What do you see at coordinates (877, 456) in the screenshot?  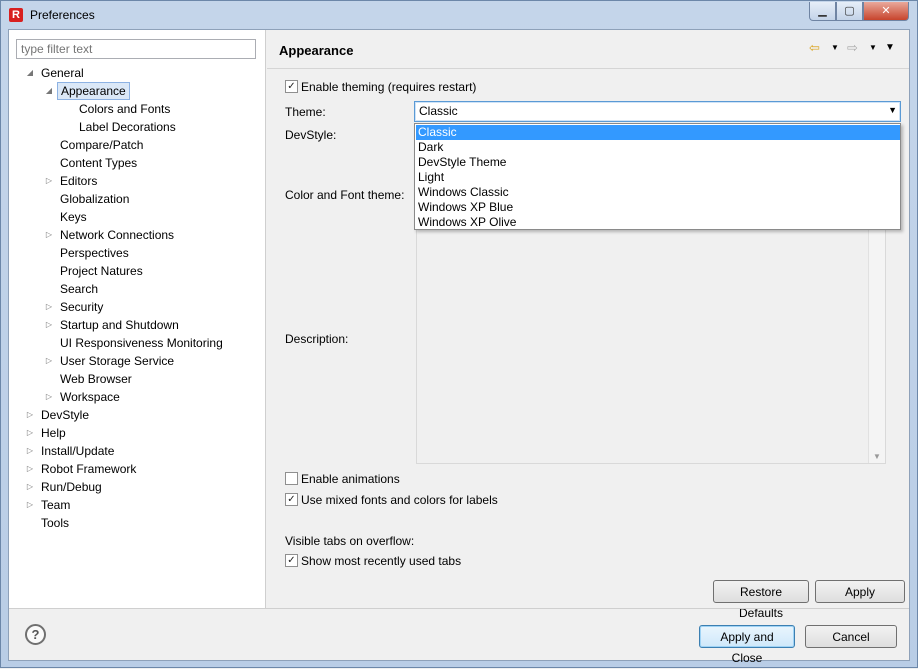 I see `scroll-down-icon: ▼` at bounding box center [877, 456].